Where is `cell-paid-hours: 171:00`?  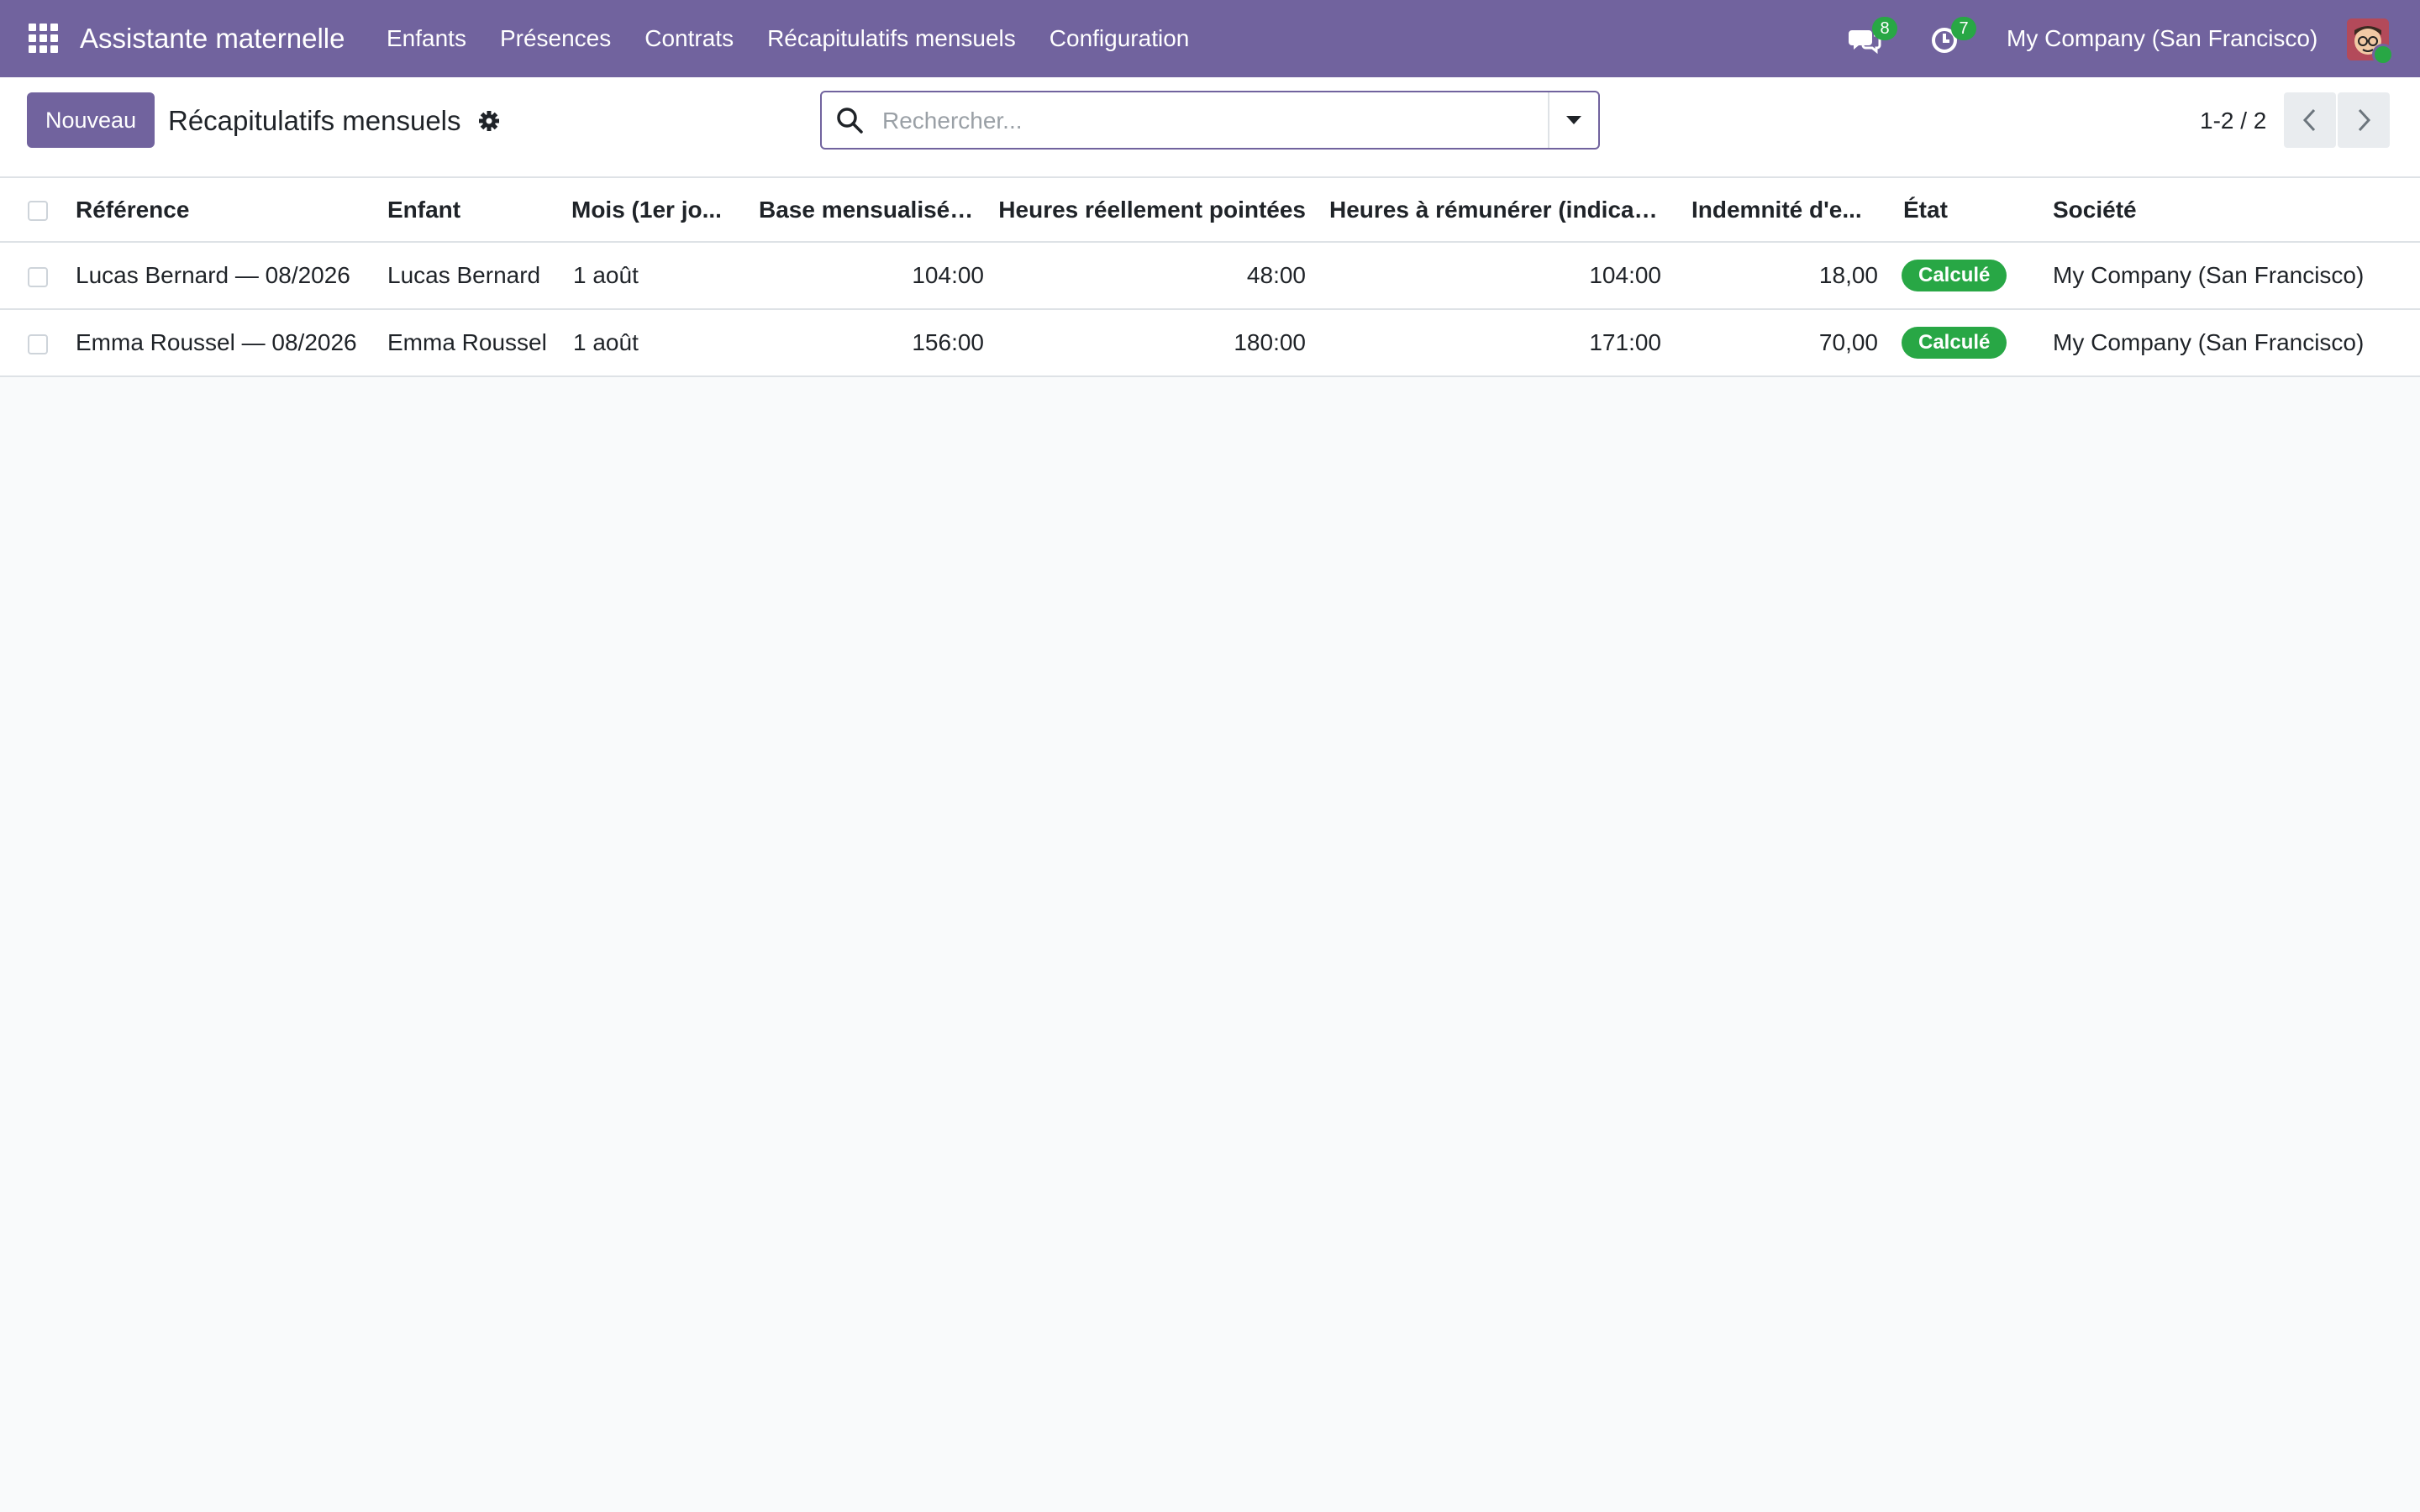 cell-paid-hours: 171:00 is located at coordinates (1502, 343).